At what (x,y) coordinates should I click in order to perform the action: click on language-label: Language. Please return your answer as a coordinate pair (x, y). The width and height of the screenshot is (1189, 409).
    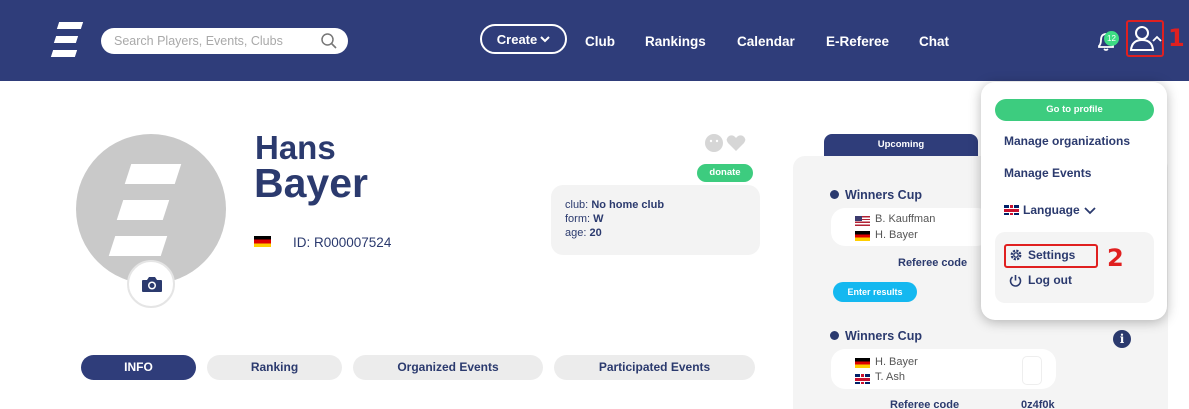
    Looking at the image, I should click on (1051, 210).